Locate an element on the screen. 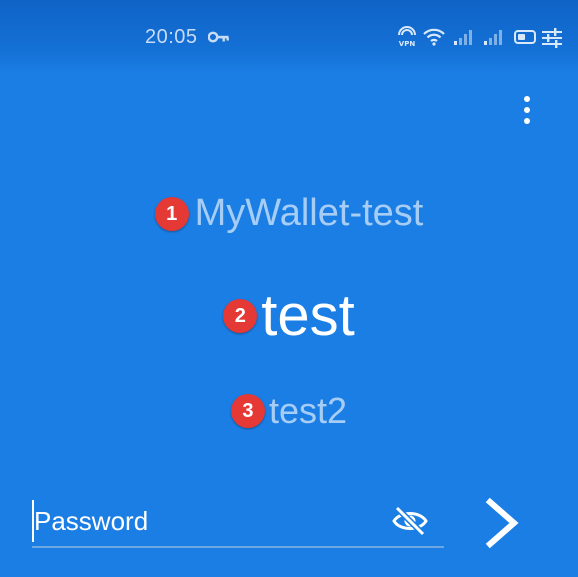 The height and width of the screenshot is (577, 578). visibility-off-icon is located at coordinates (410, 521).